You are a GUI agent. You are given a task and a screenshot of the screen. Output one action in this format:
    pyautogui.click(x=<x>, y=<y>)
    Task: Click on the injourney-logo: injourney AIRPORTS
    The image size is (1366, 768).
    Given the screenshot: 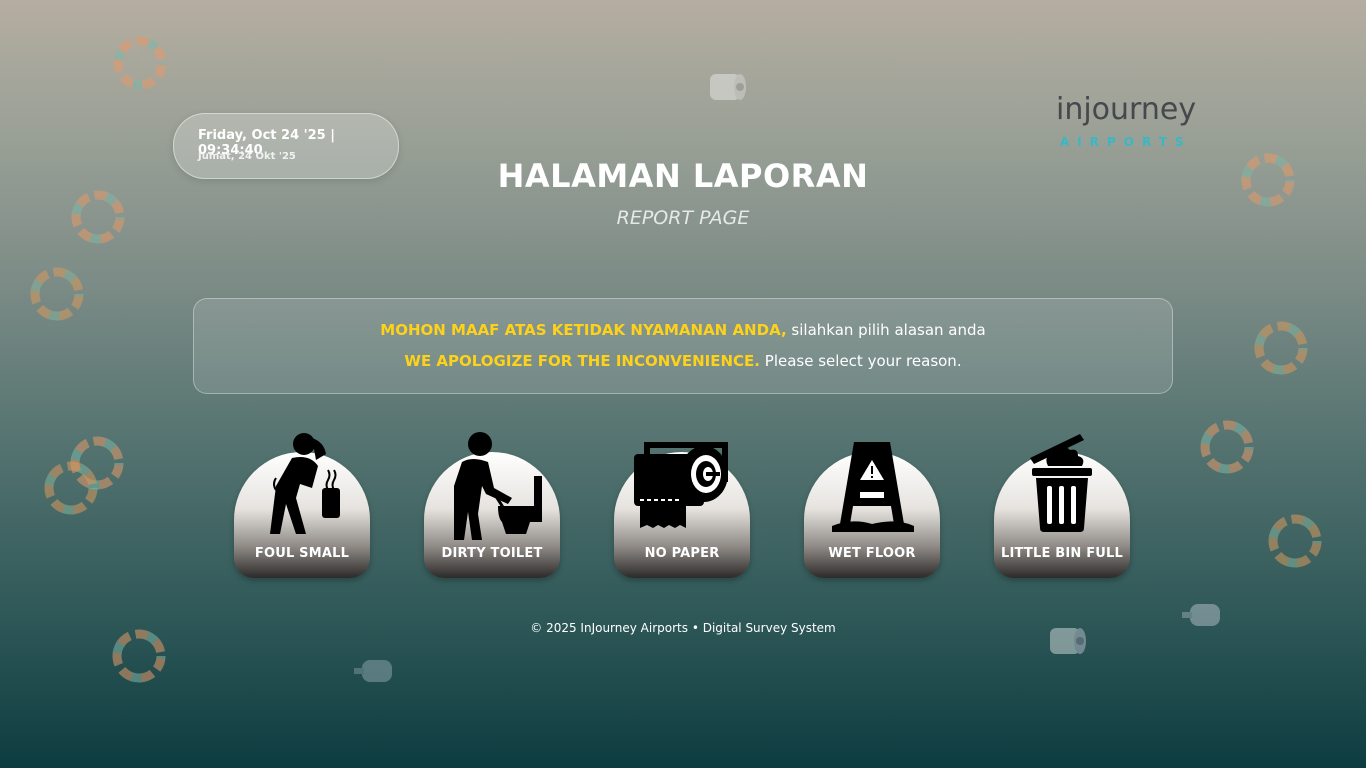 What is the action you would take?
    pyautogui.click(x=1131, y=122)
    